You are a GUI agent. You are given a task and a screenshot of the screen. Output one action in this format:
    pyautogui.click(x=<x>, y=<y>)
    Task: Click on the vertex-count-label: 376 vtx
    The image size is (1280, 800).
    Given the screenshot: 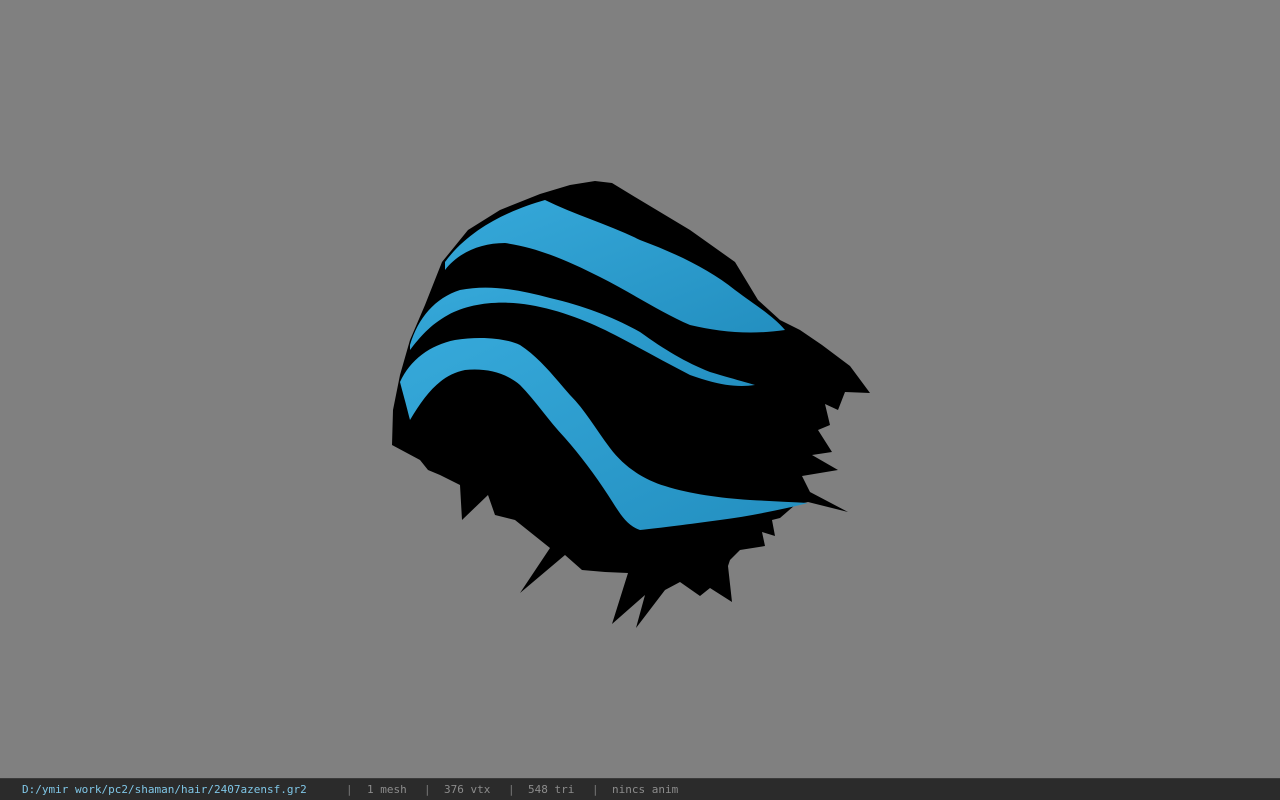 What is the action you would take?
    pyautogui.click(x=467, y=789)
    